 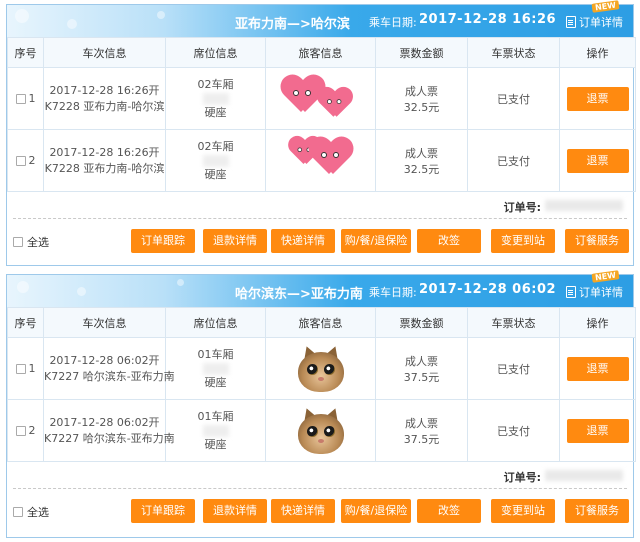 I want to click on train-time: 2017-12-28 06:02开, so click(x=104, y=422).